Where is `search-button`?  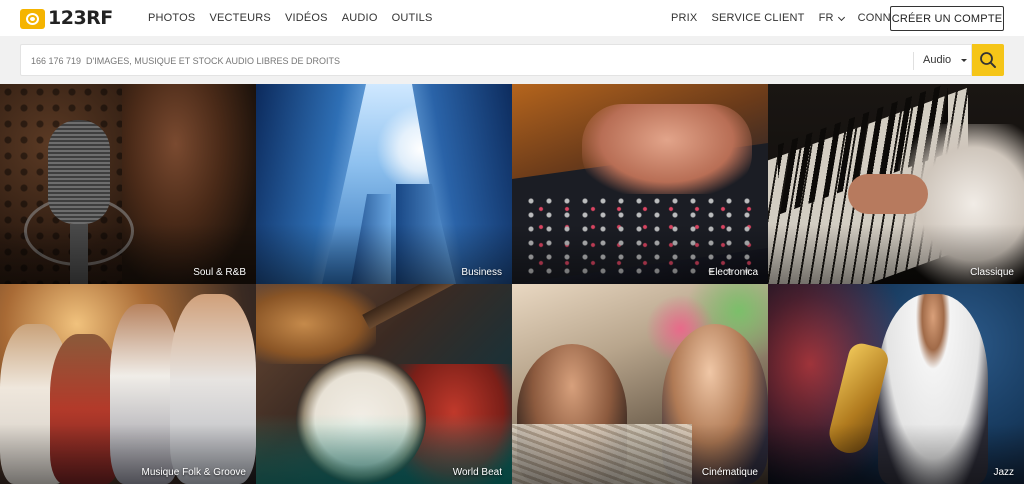 search-button is located at coordinates (988, 60).